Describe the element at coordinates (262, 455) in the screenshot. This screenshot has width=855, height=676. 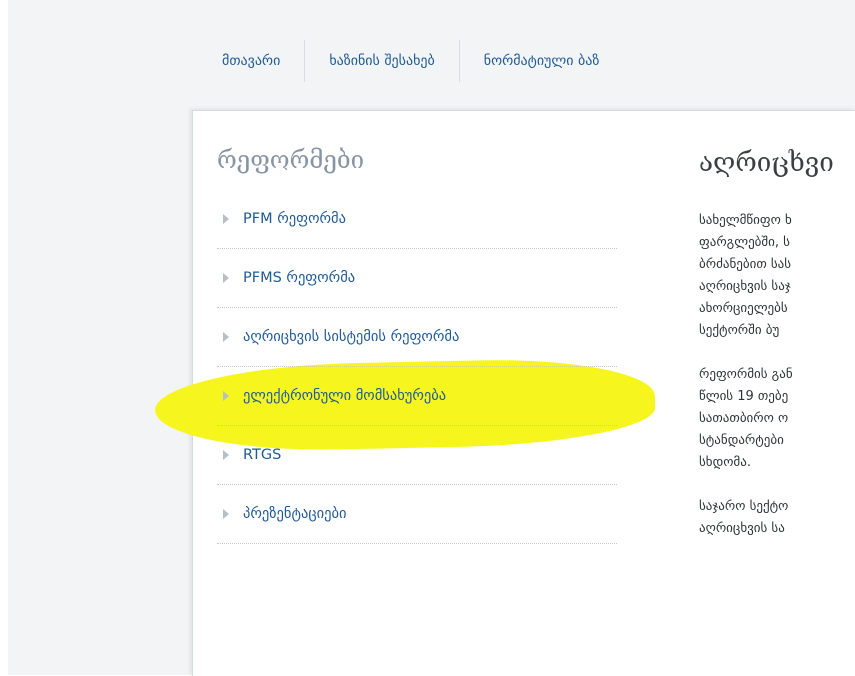
I see `sidebar-item-label: RTGS` at that location.